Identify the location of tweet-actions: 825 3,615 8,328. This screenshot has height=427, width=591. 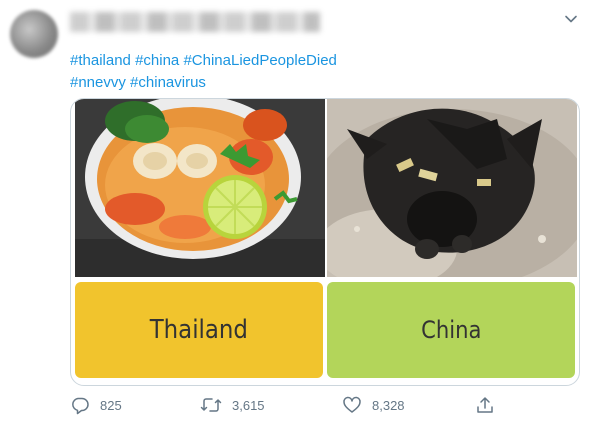
(290, 405).